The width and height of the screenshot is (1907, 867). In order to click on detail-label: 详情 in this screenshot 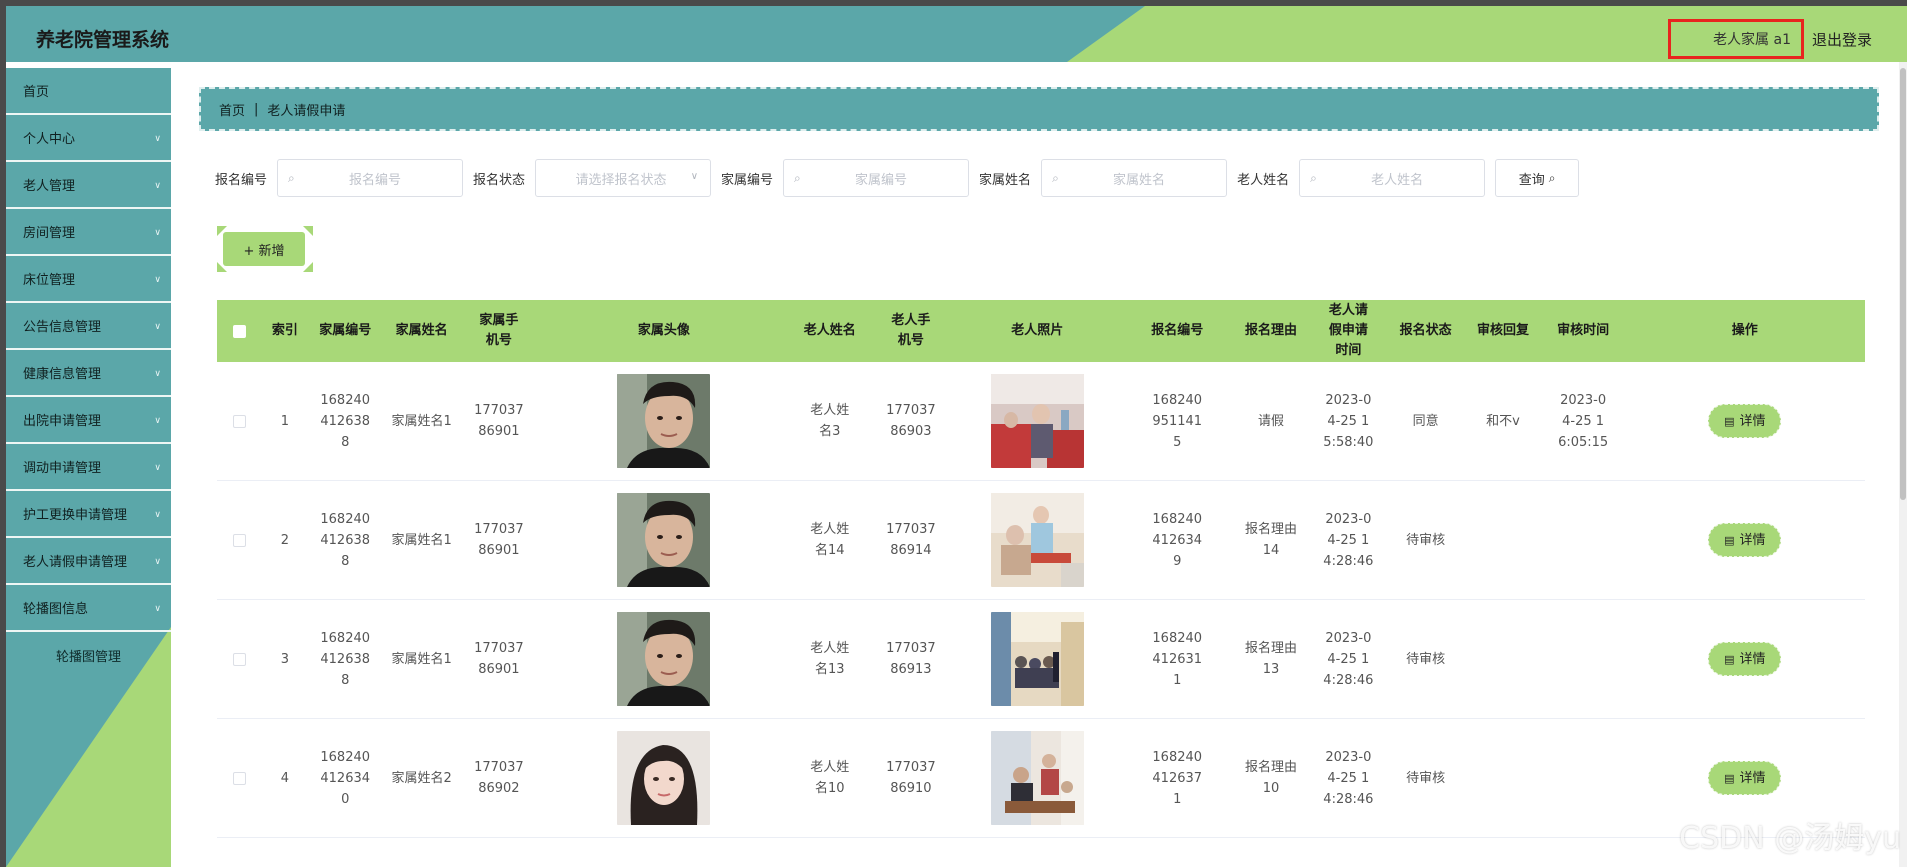, I will do `click(1752, 778)`.